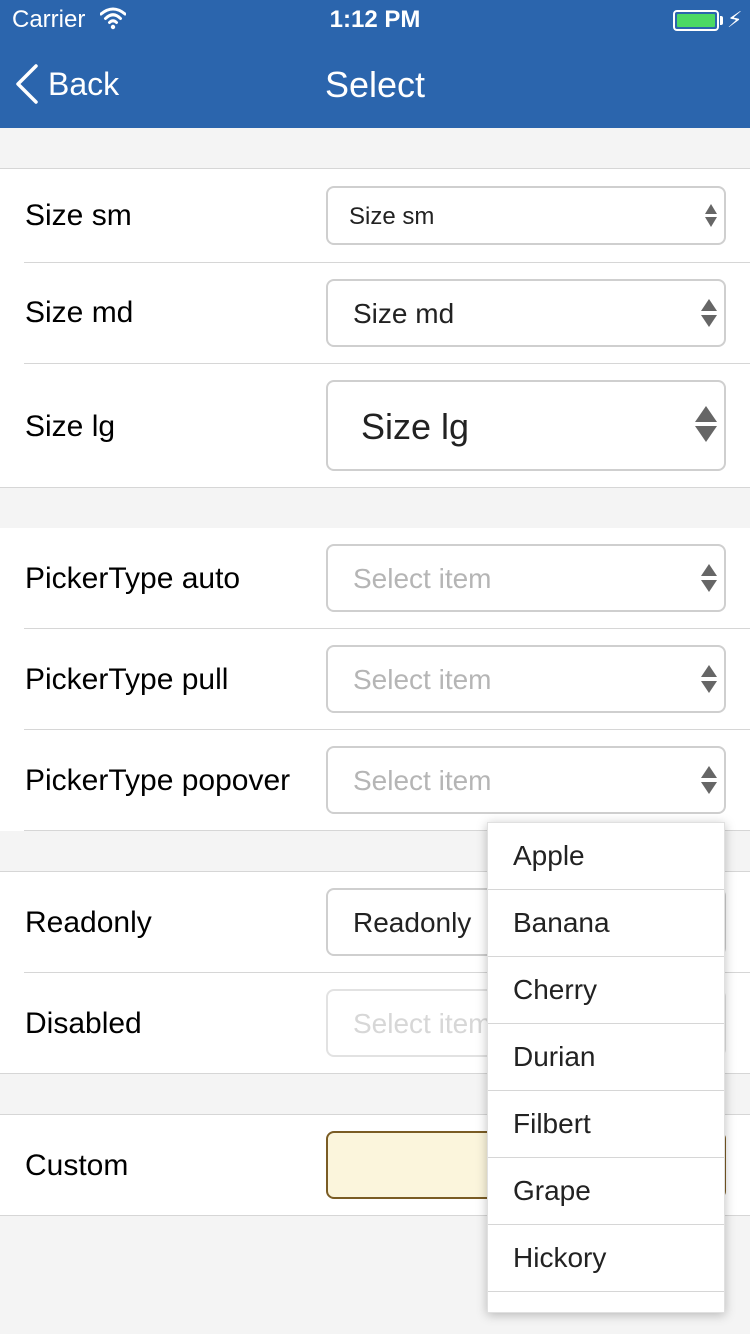  What do you see at coordinates (606, 990) in the screenshot?
I see `popover-option: Cherry` at bounding box center [606, 990].